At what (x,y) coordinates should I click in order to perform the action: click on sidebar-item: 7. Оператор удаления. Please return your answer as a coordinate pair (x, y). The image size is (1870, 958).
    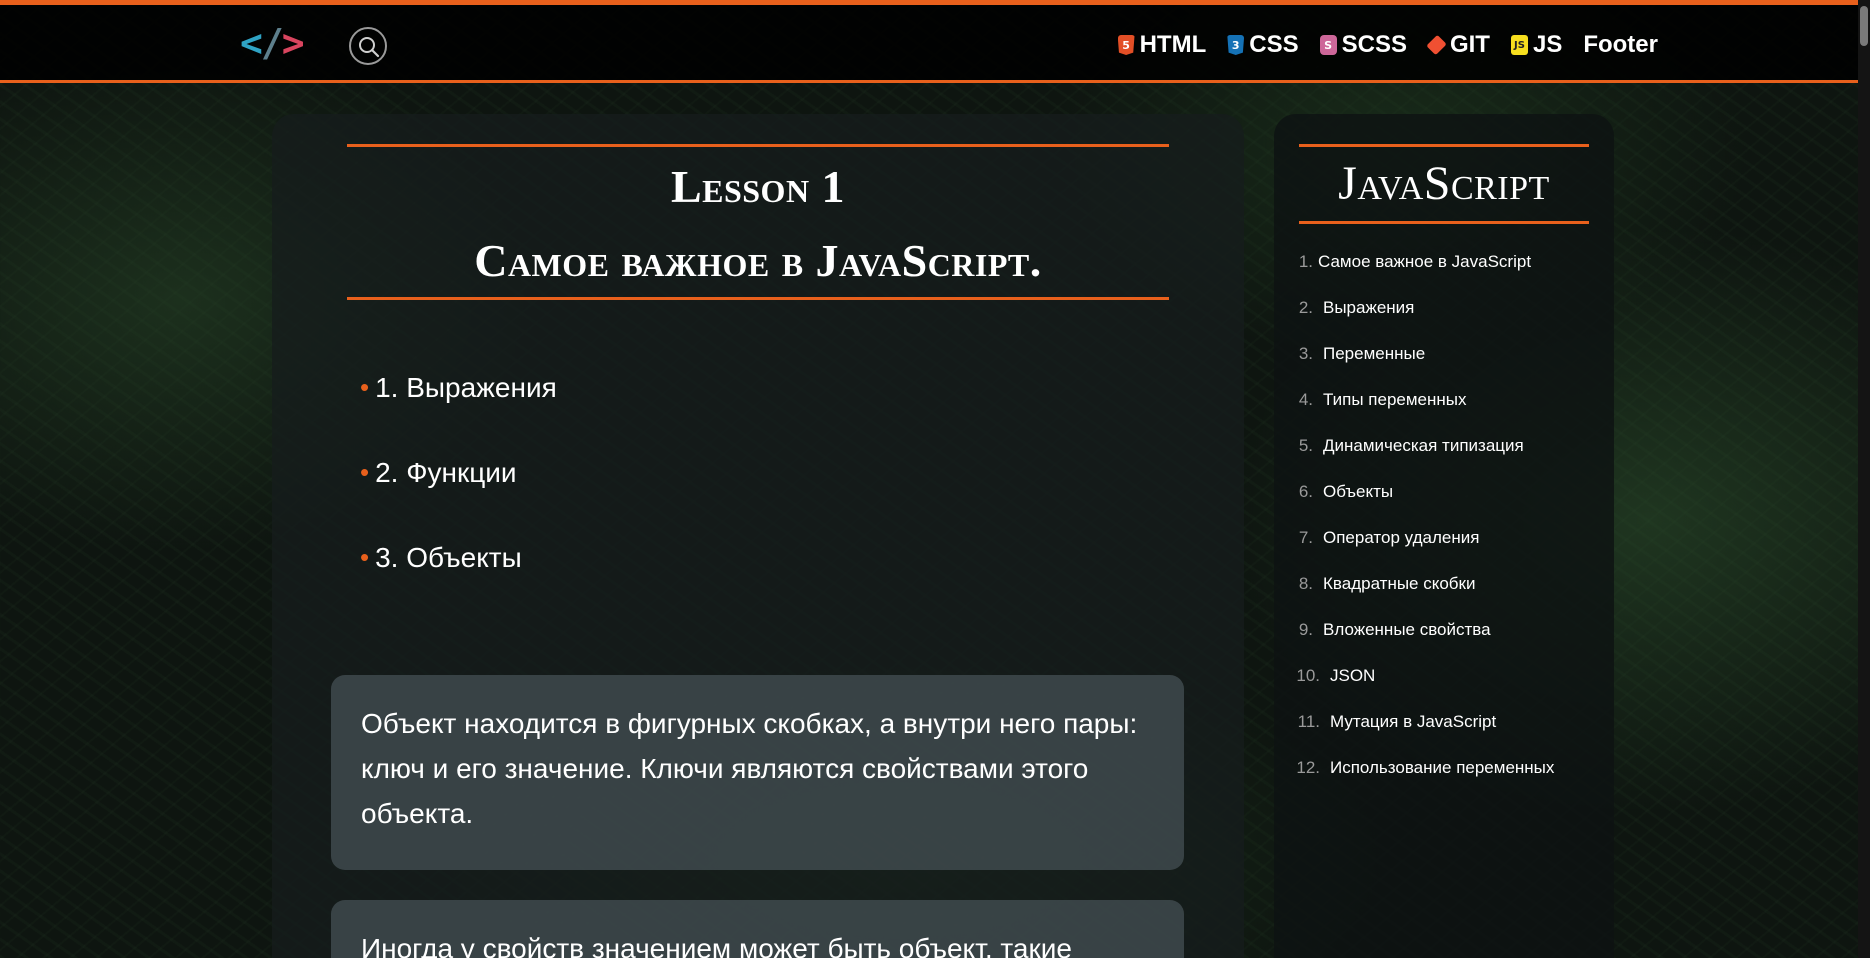
    Looking at the image, I should click on (1447, 551).